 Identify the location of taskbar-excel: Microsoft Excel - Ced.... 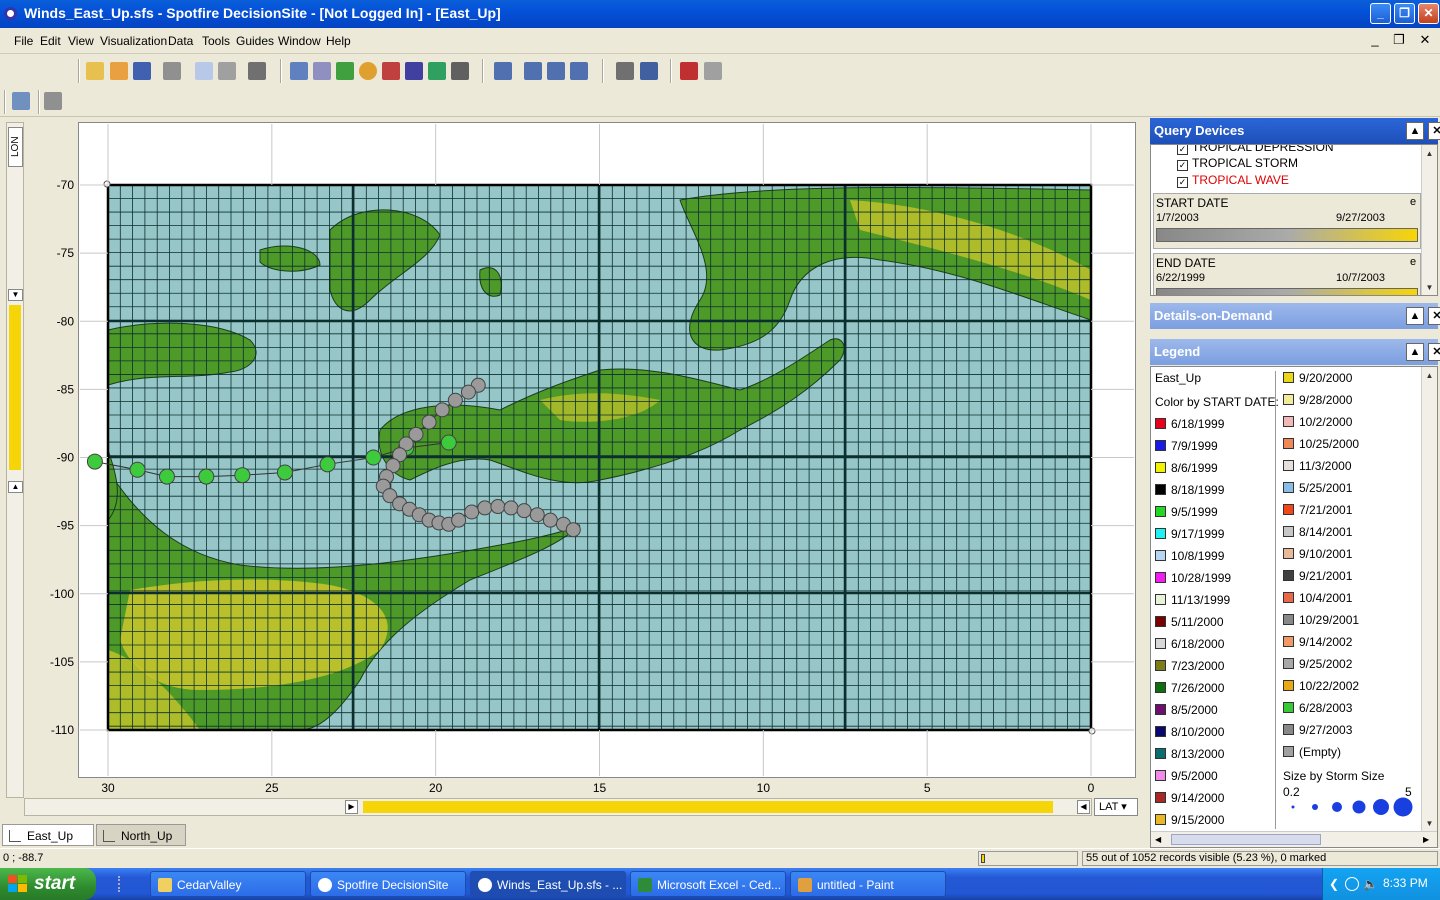
(708, 884).